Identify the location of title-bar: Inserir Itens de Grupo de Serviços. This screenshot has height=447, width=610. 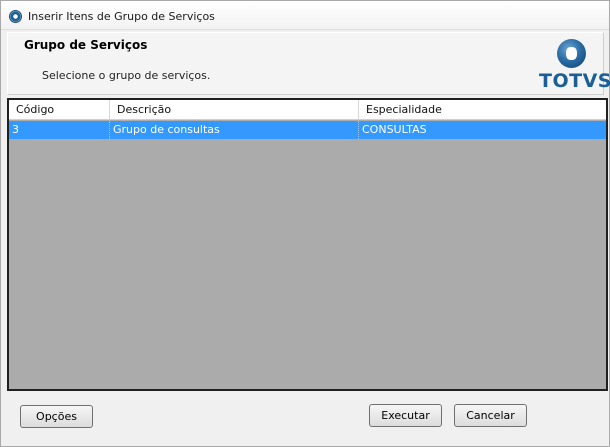
(305, 15).